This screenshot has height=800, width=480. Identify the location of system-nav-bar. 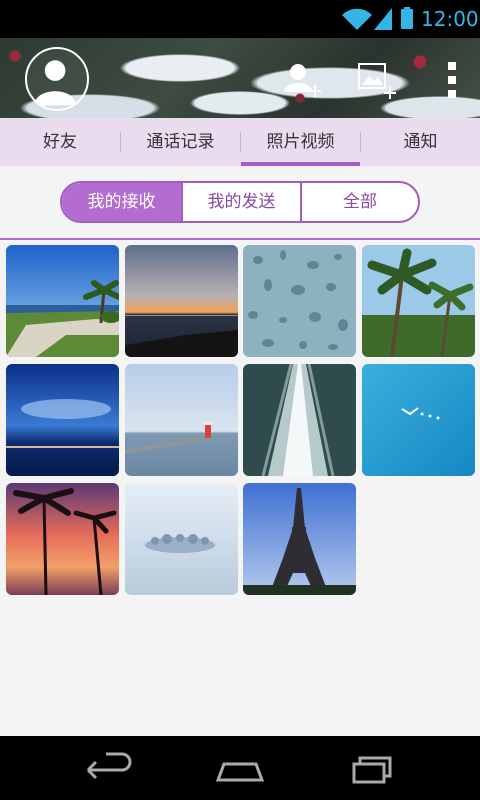
(240, 768).